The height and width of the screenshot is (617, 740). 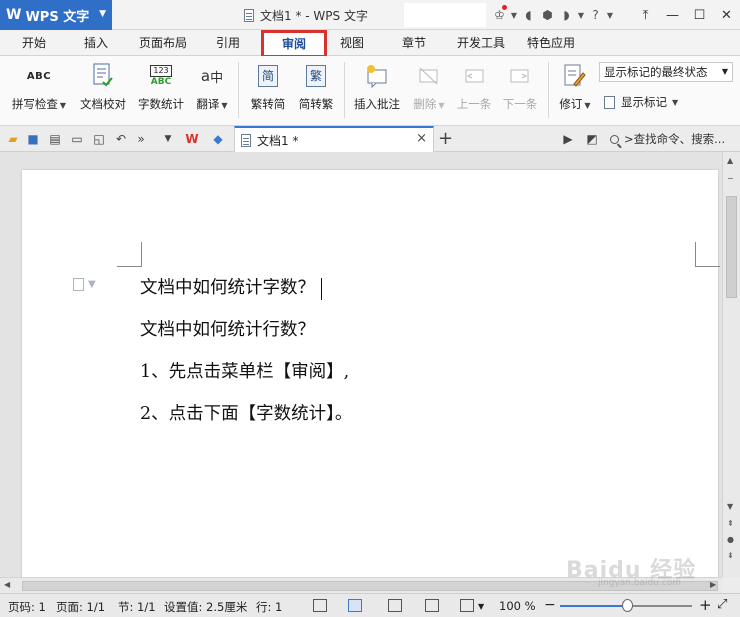 I want to click on new-tab-plus-icon: +, so click(x=445, y=138).